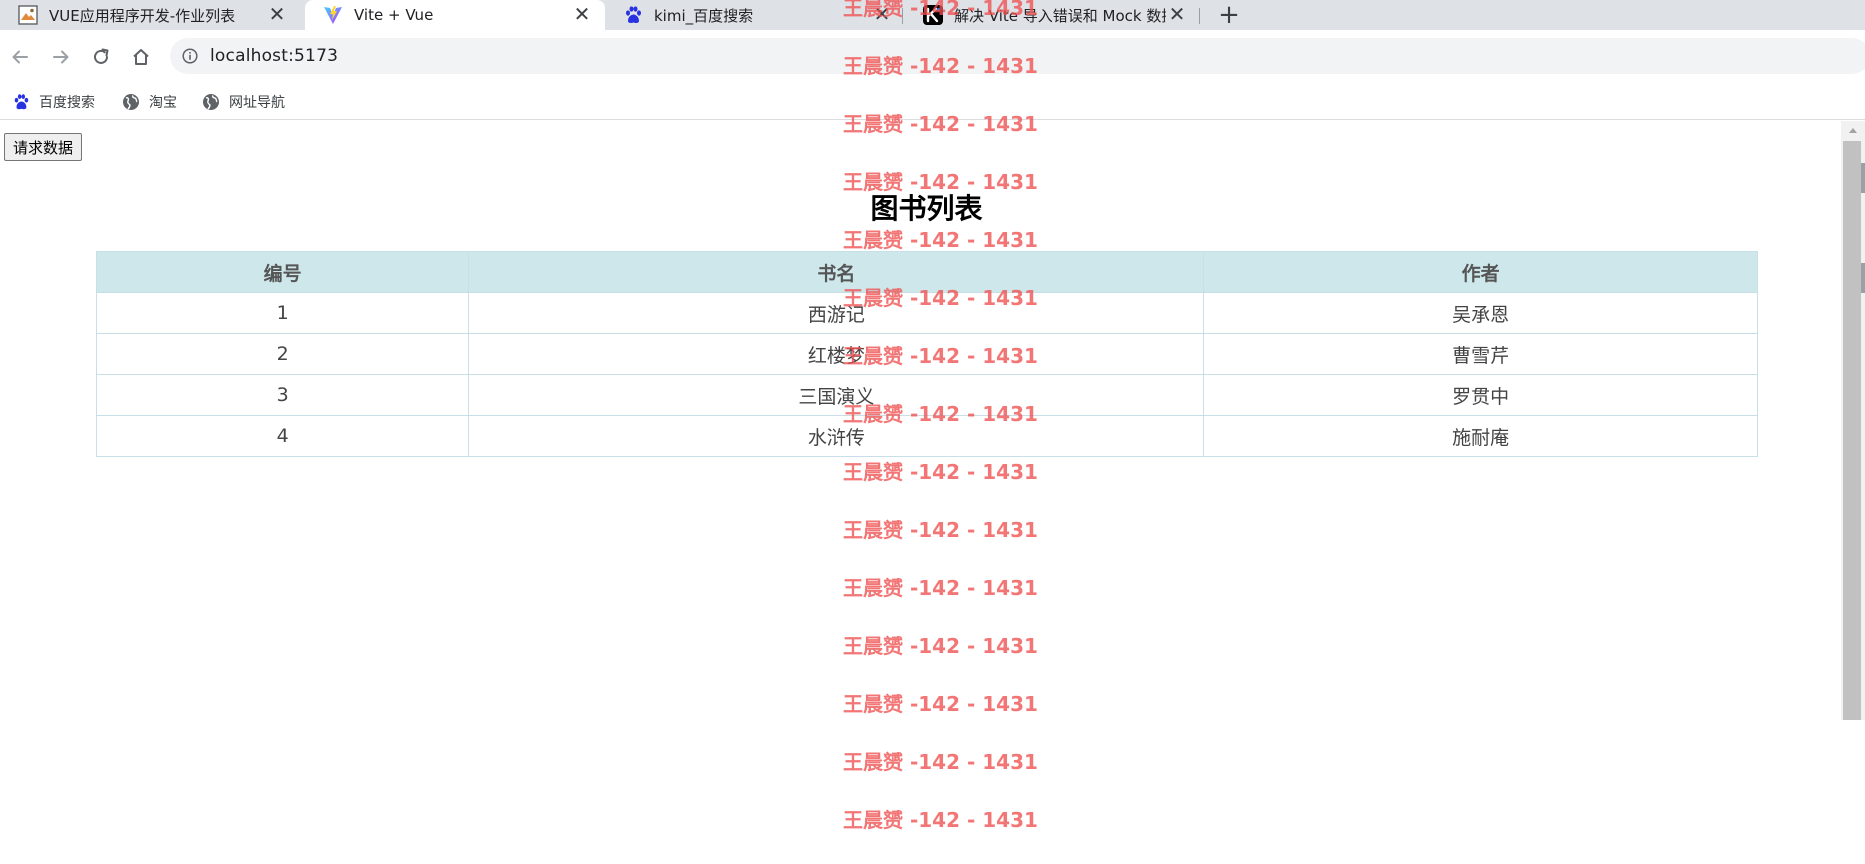  What do you see at coordinates (394, 15) in the screenshot?
I see `tab-title: Vite + Vue` at bounding box center [394, 15].